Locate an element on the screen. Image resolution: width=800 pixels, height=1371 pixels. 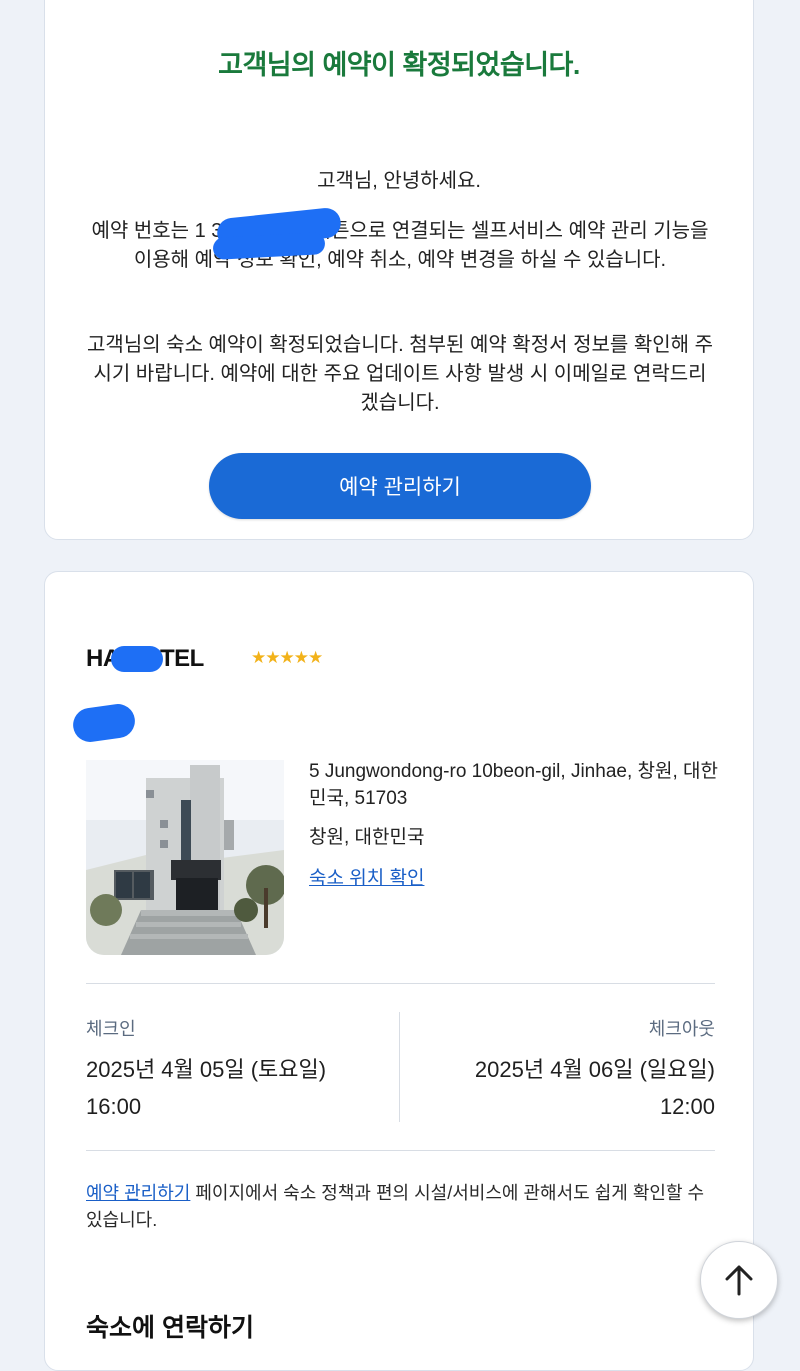
confirmation-title: 고객님의 예약이 확정되었습니다. is located at coordinates (399, 65).